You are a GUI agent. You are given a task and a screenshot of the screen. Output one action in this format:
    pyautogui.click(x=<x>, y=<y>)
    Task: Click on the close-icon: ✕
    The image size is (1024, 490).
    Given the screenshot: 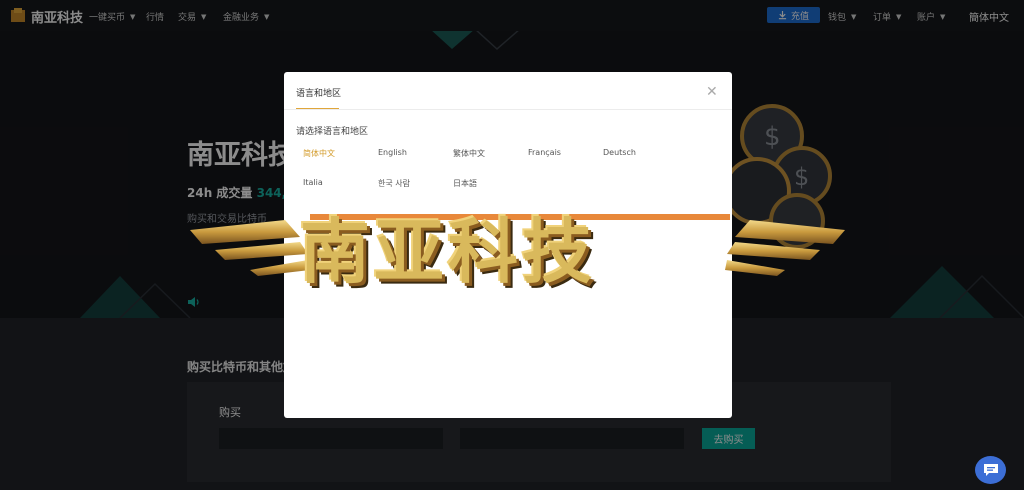 What is the action you would take?
    pyautogui.click(x=712, y=92)
    